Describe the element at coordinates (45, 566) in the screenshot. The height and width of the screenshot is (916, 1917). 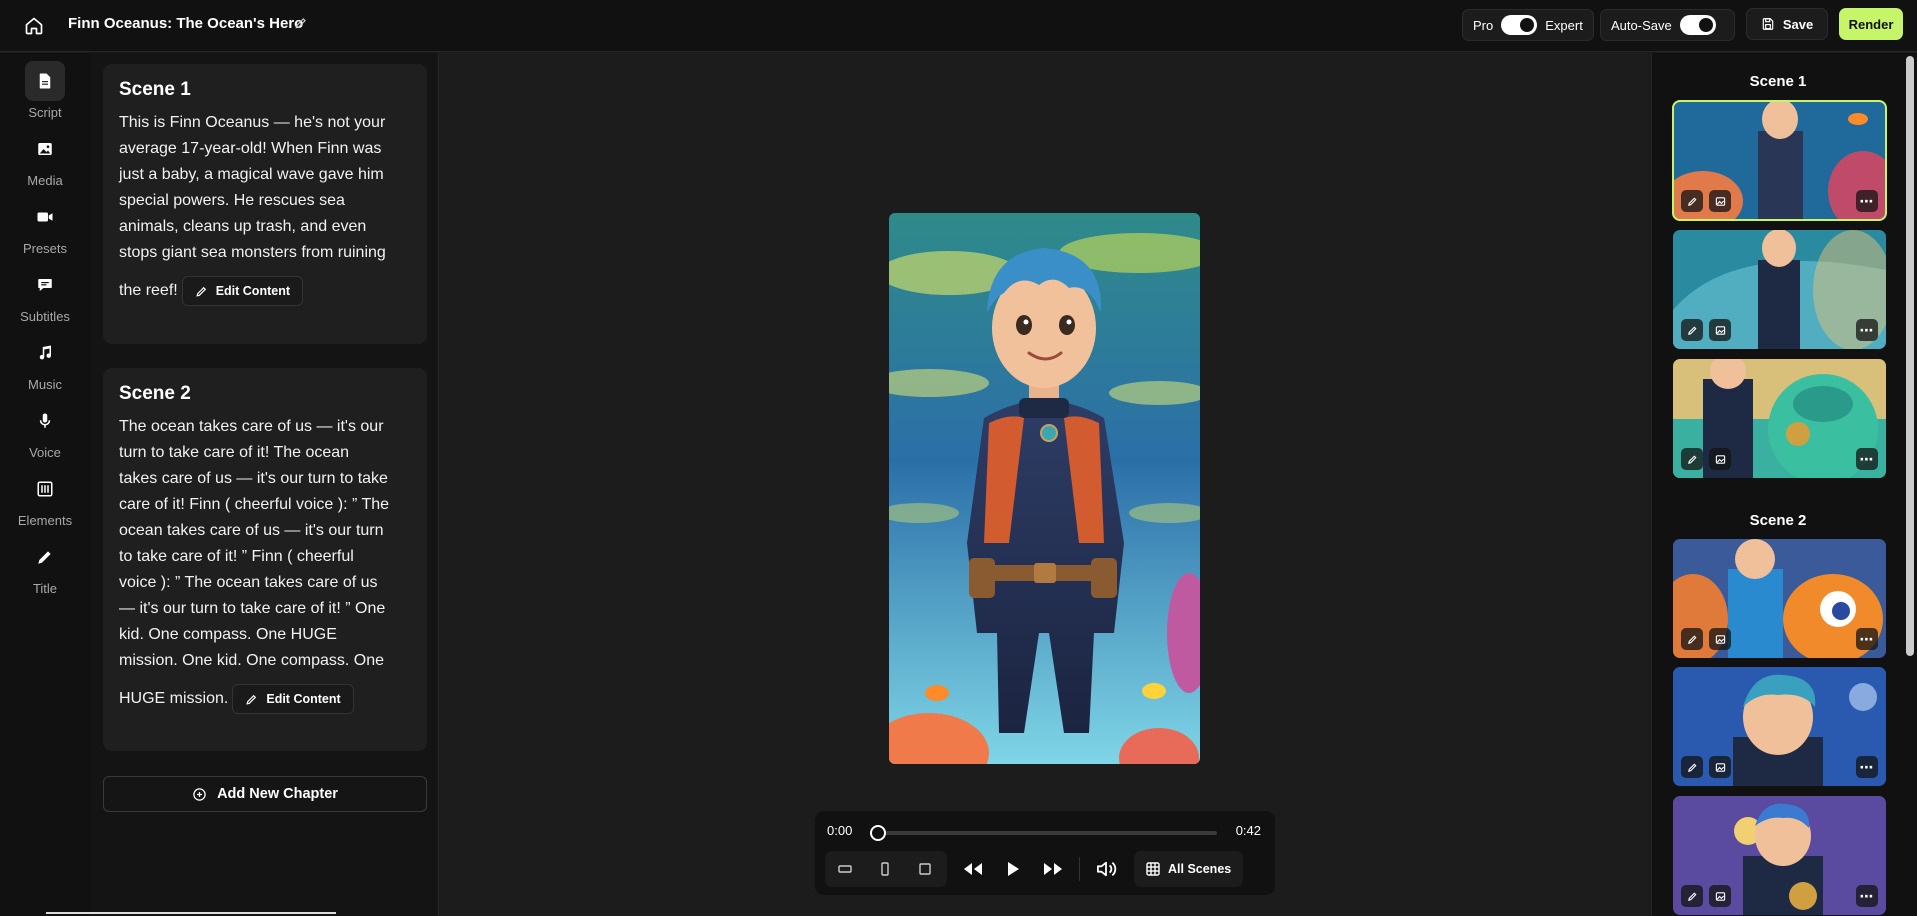
I see `rail-item-title: Title` at that location.